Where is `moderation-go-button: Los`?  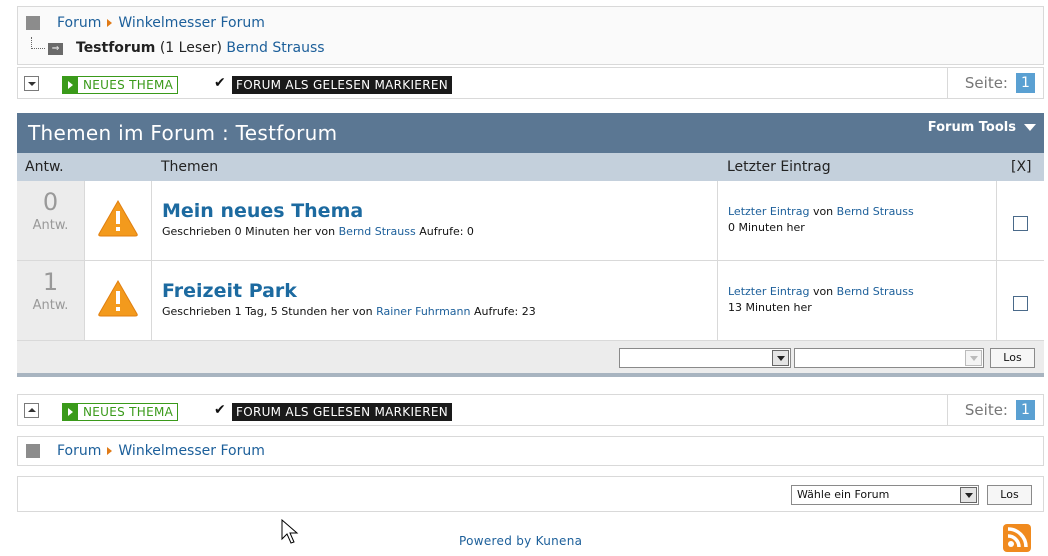
moderation-go-button: Los is located at coordinates (1012, 358).